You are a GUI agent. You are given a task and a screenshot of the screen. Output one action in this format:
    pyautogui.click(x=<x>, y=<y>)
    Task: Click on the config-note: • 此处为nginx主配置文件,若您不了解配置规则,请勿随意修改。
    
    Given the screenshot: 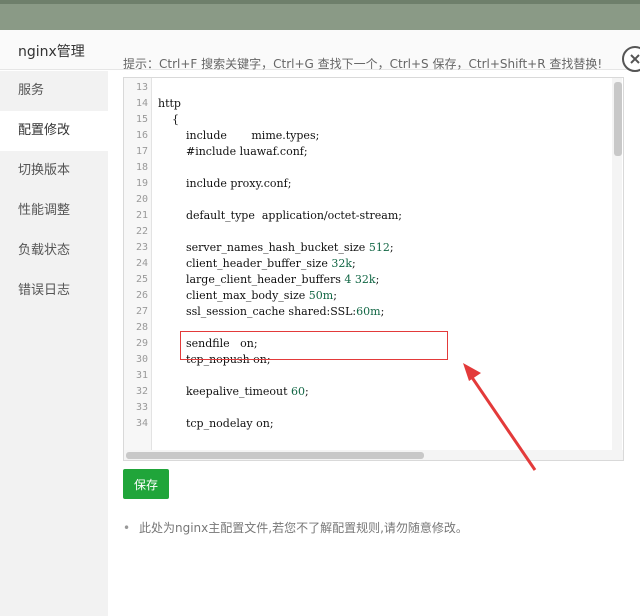 What is the action you would take?
    pyautogui.click(x=295, y=527)
    